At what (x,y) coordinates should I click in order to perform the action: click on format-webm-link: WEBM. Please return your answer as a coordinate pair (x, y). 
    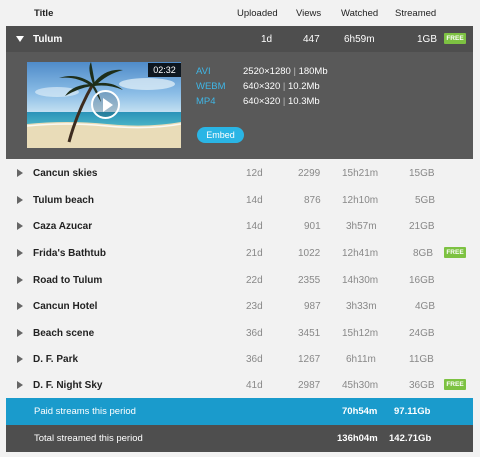
    Looking at the image, I should click on (211, 86).